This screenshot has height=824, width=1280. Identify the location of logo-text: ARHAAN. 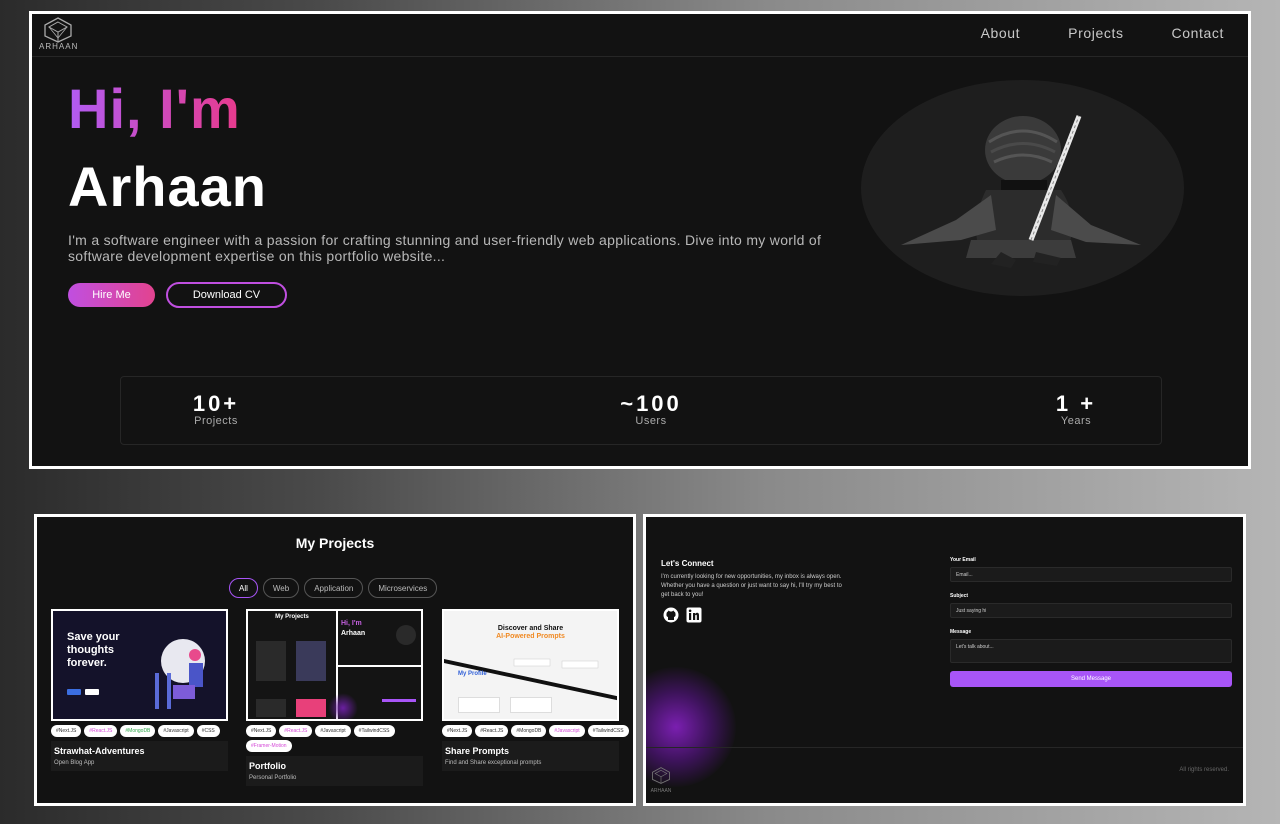
(59, 46).